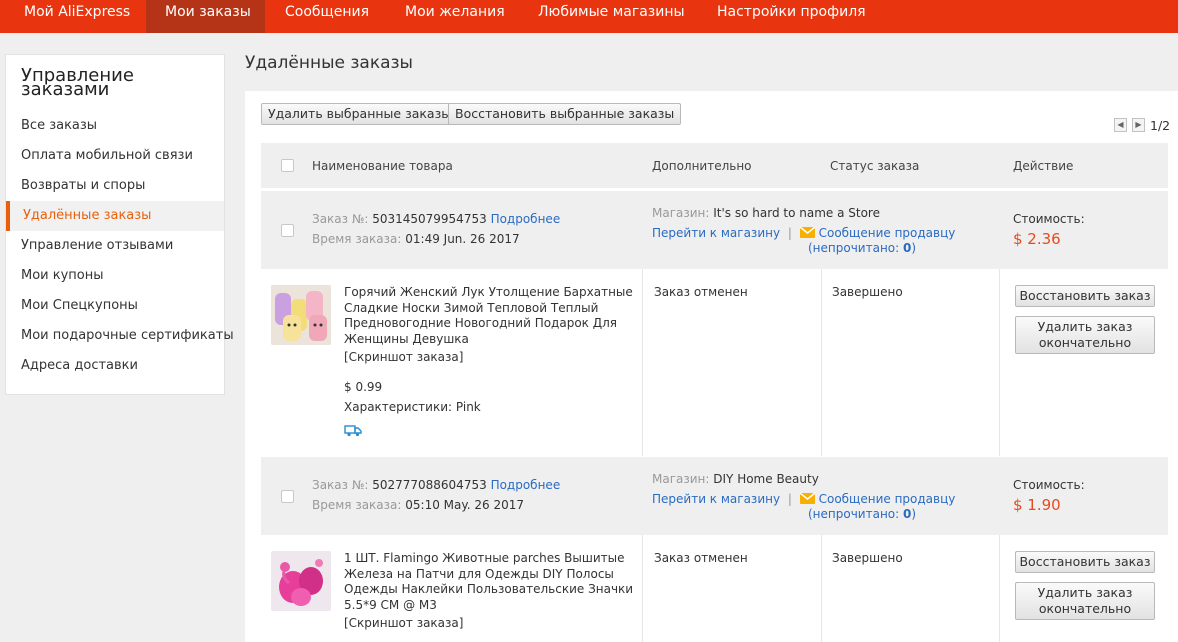 The width and height of the screenshot is (1178, 642). Describe the element at coordinates (1120, 125) in the screenshot. I see `prev-page-icon: ◀` at that location.